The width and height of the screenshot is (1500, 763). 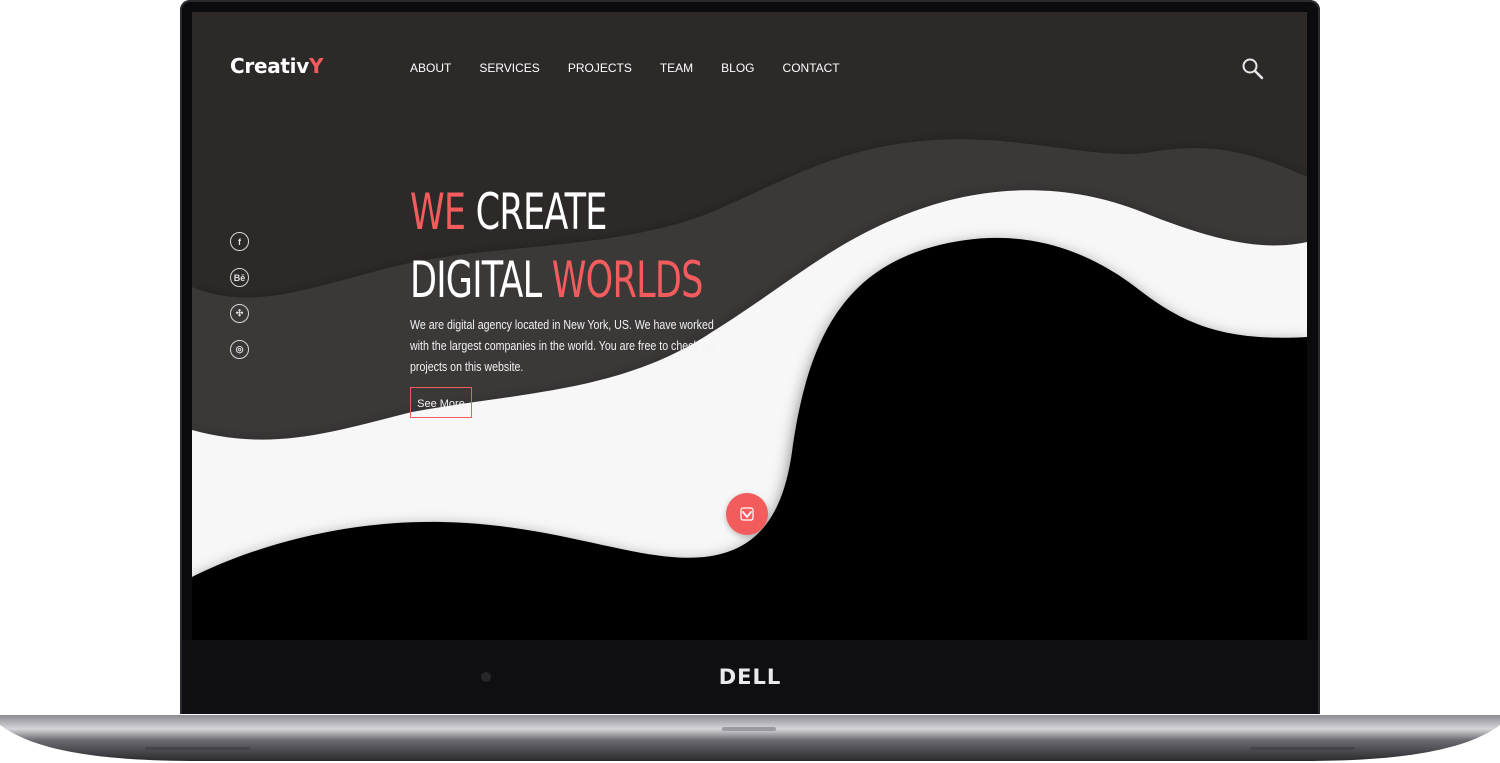 What do you see at coordinates (676, 68) in the screenshot?
I see `nav-item-team: TEAM` at bounding box center [676, 68].